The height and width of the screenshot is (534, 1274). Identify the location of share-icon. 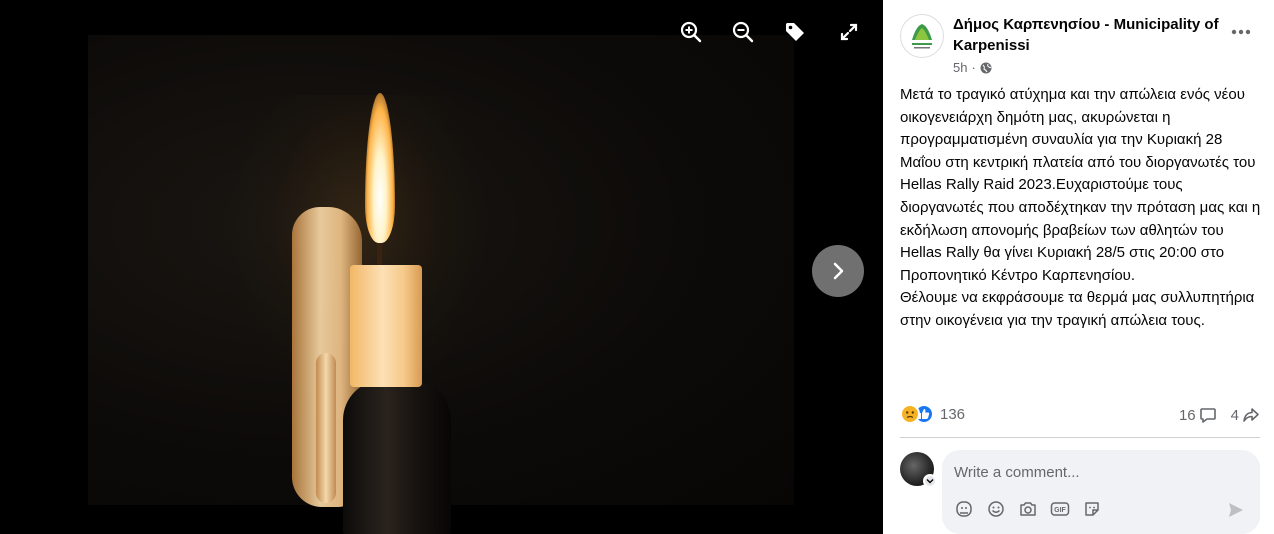
(1251, 415).